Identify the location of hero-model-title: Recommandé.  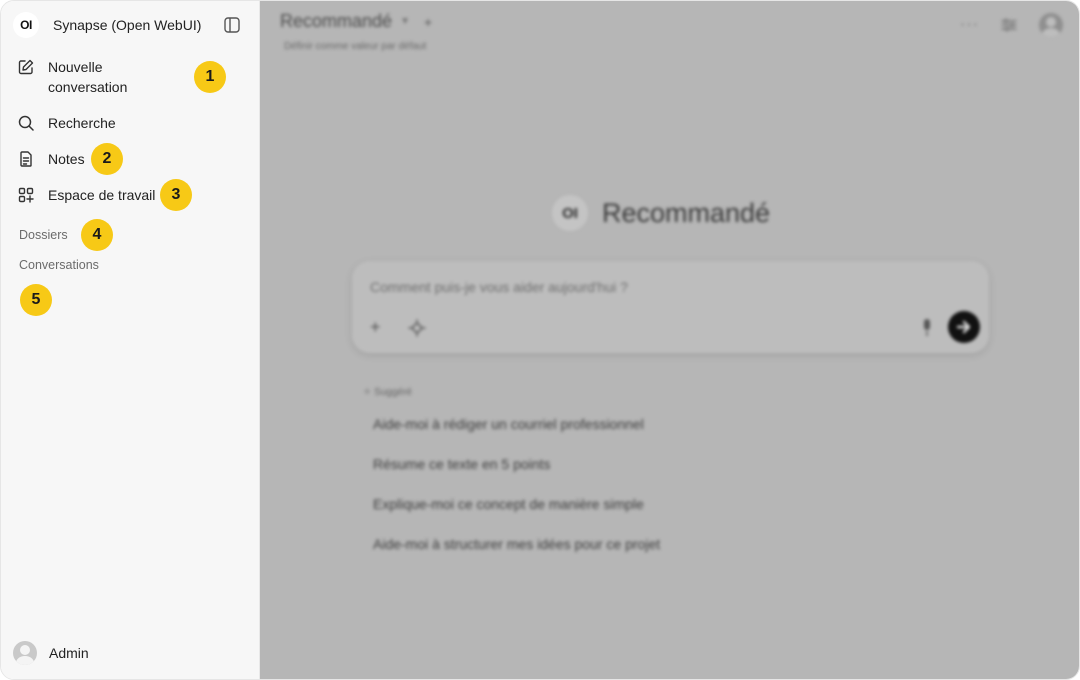
(686, 212).